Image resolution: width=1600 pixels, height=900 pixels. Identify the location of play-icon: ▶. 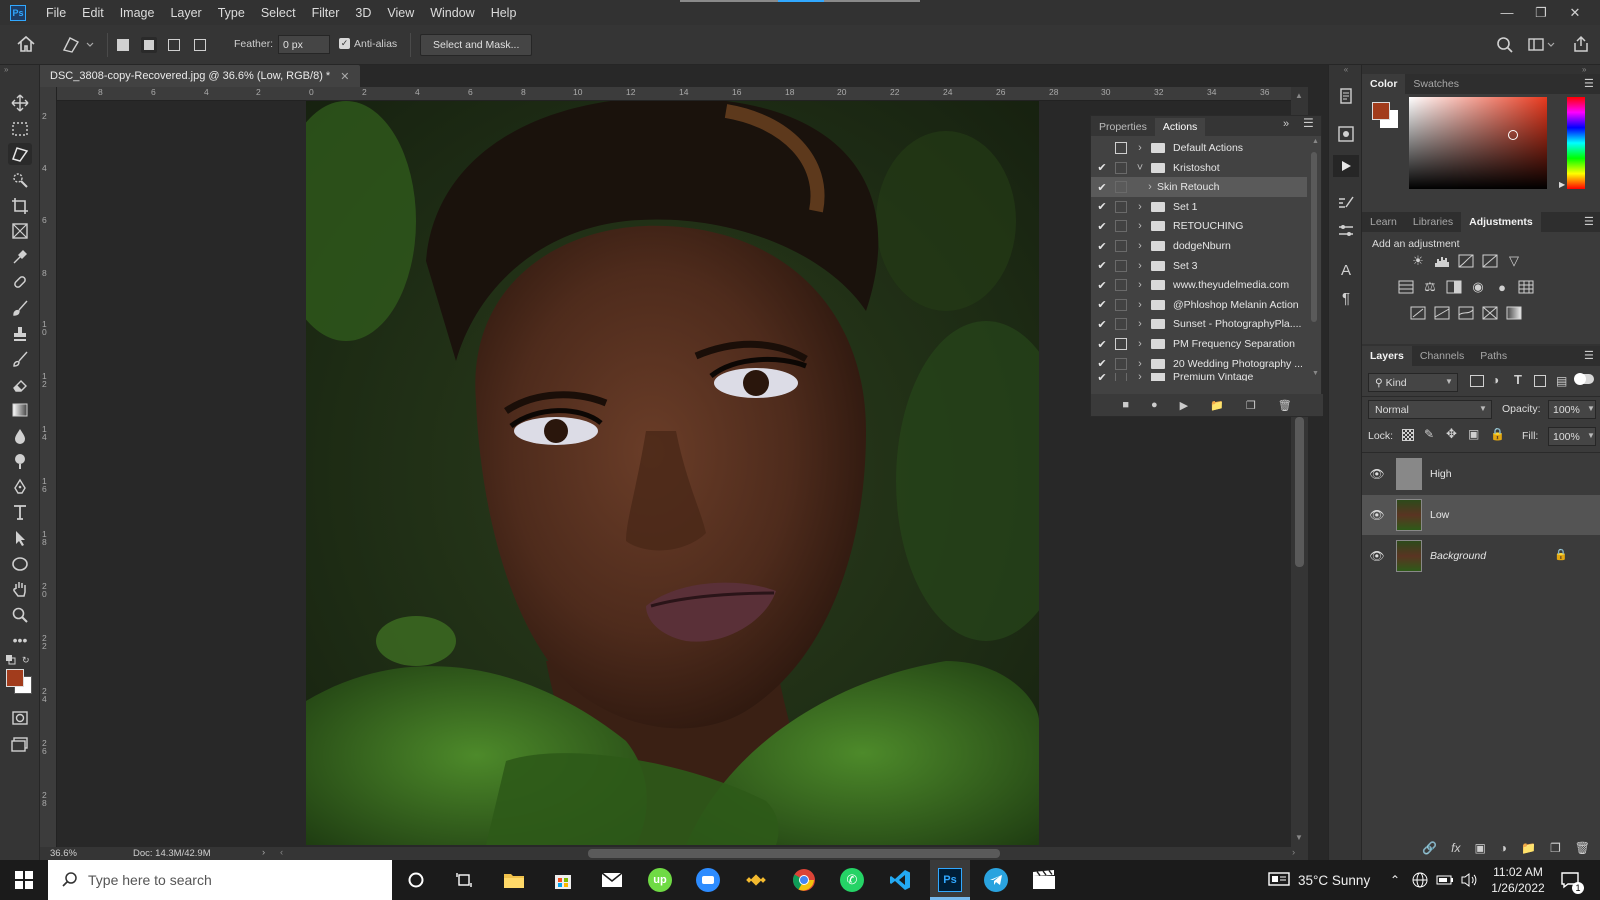
(1184, 405).